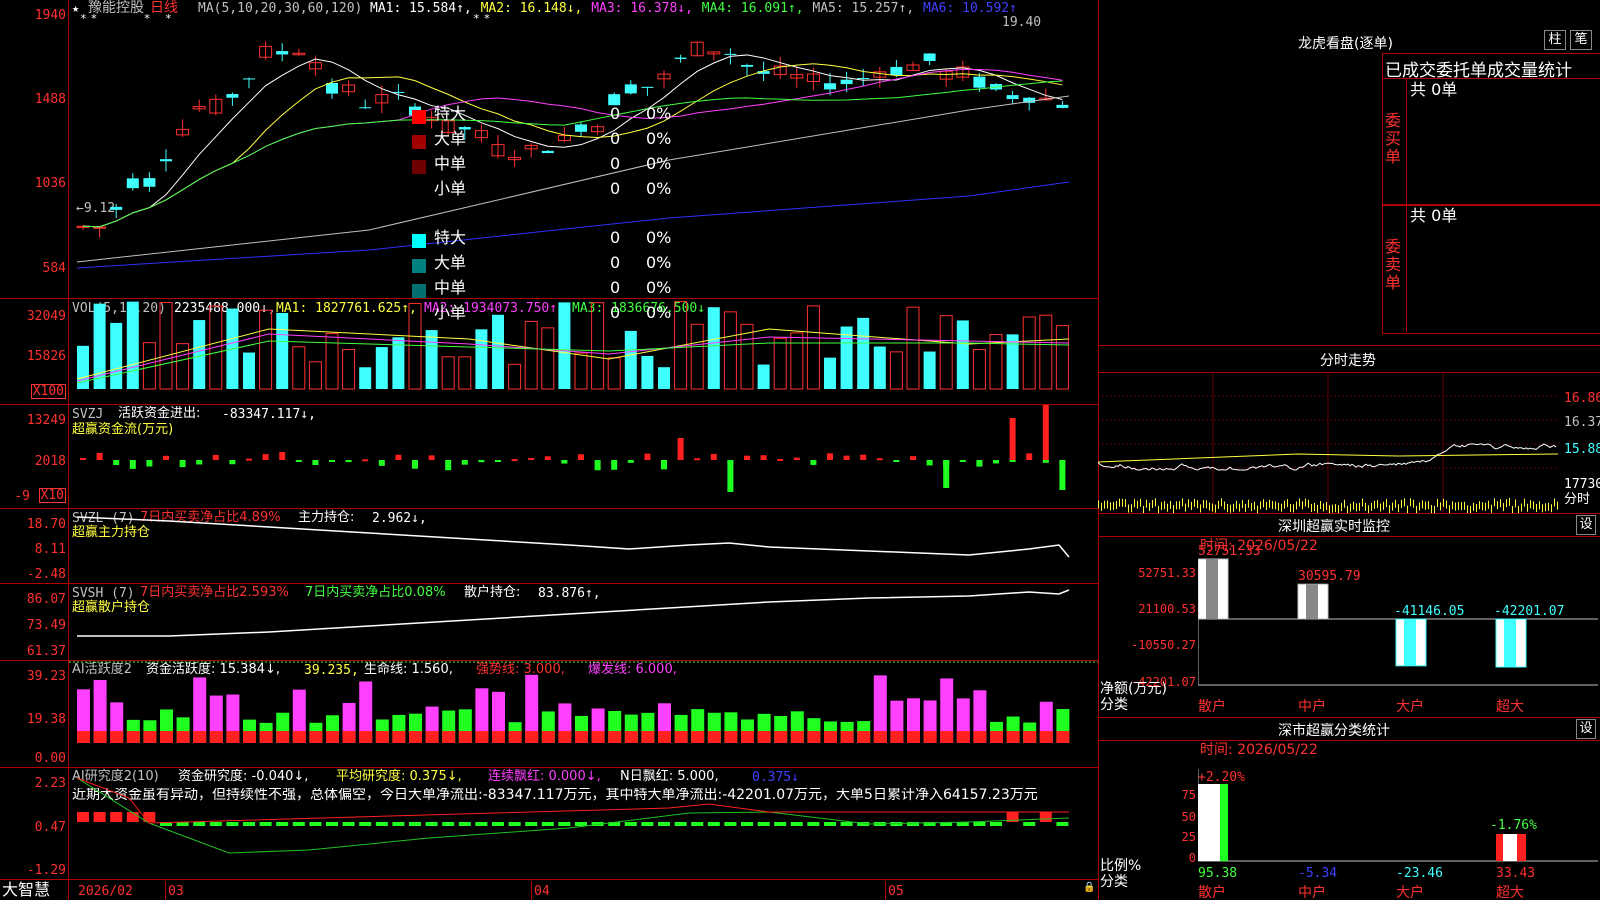 The height and width of the screenshot is (900, 1600). I want to click on monitor-settings-button: 设, so click(1586, 525).